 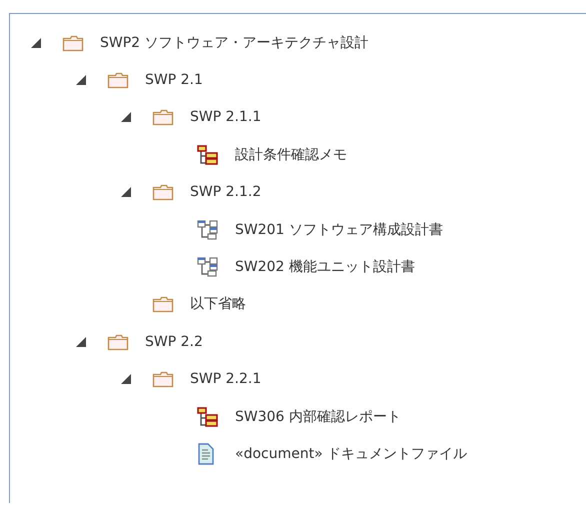 What do you see at coordinates (174, 342) in the screenshot?
I see `tree-item: SWP 2.2` at bounding box center [174, 342].